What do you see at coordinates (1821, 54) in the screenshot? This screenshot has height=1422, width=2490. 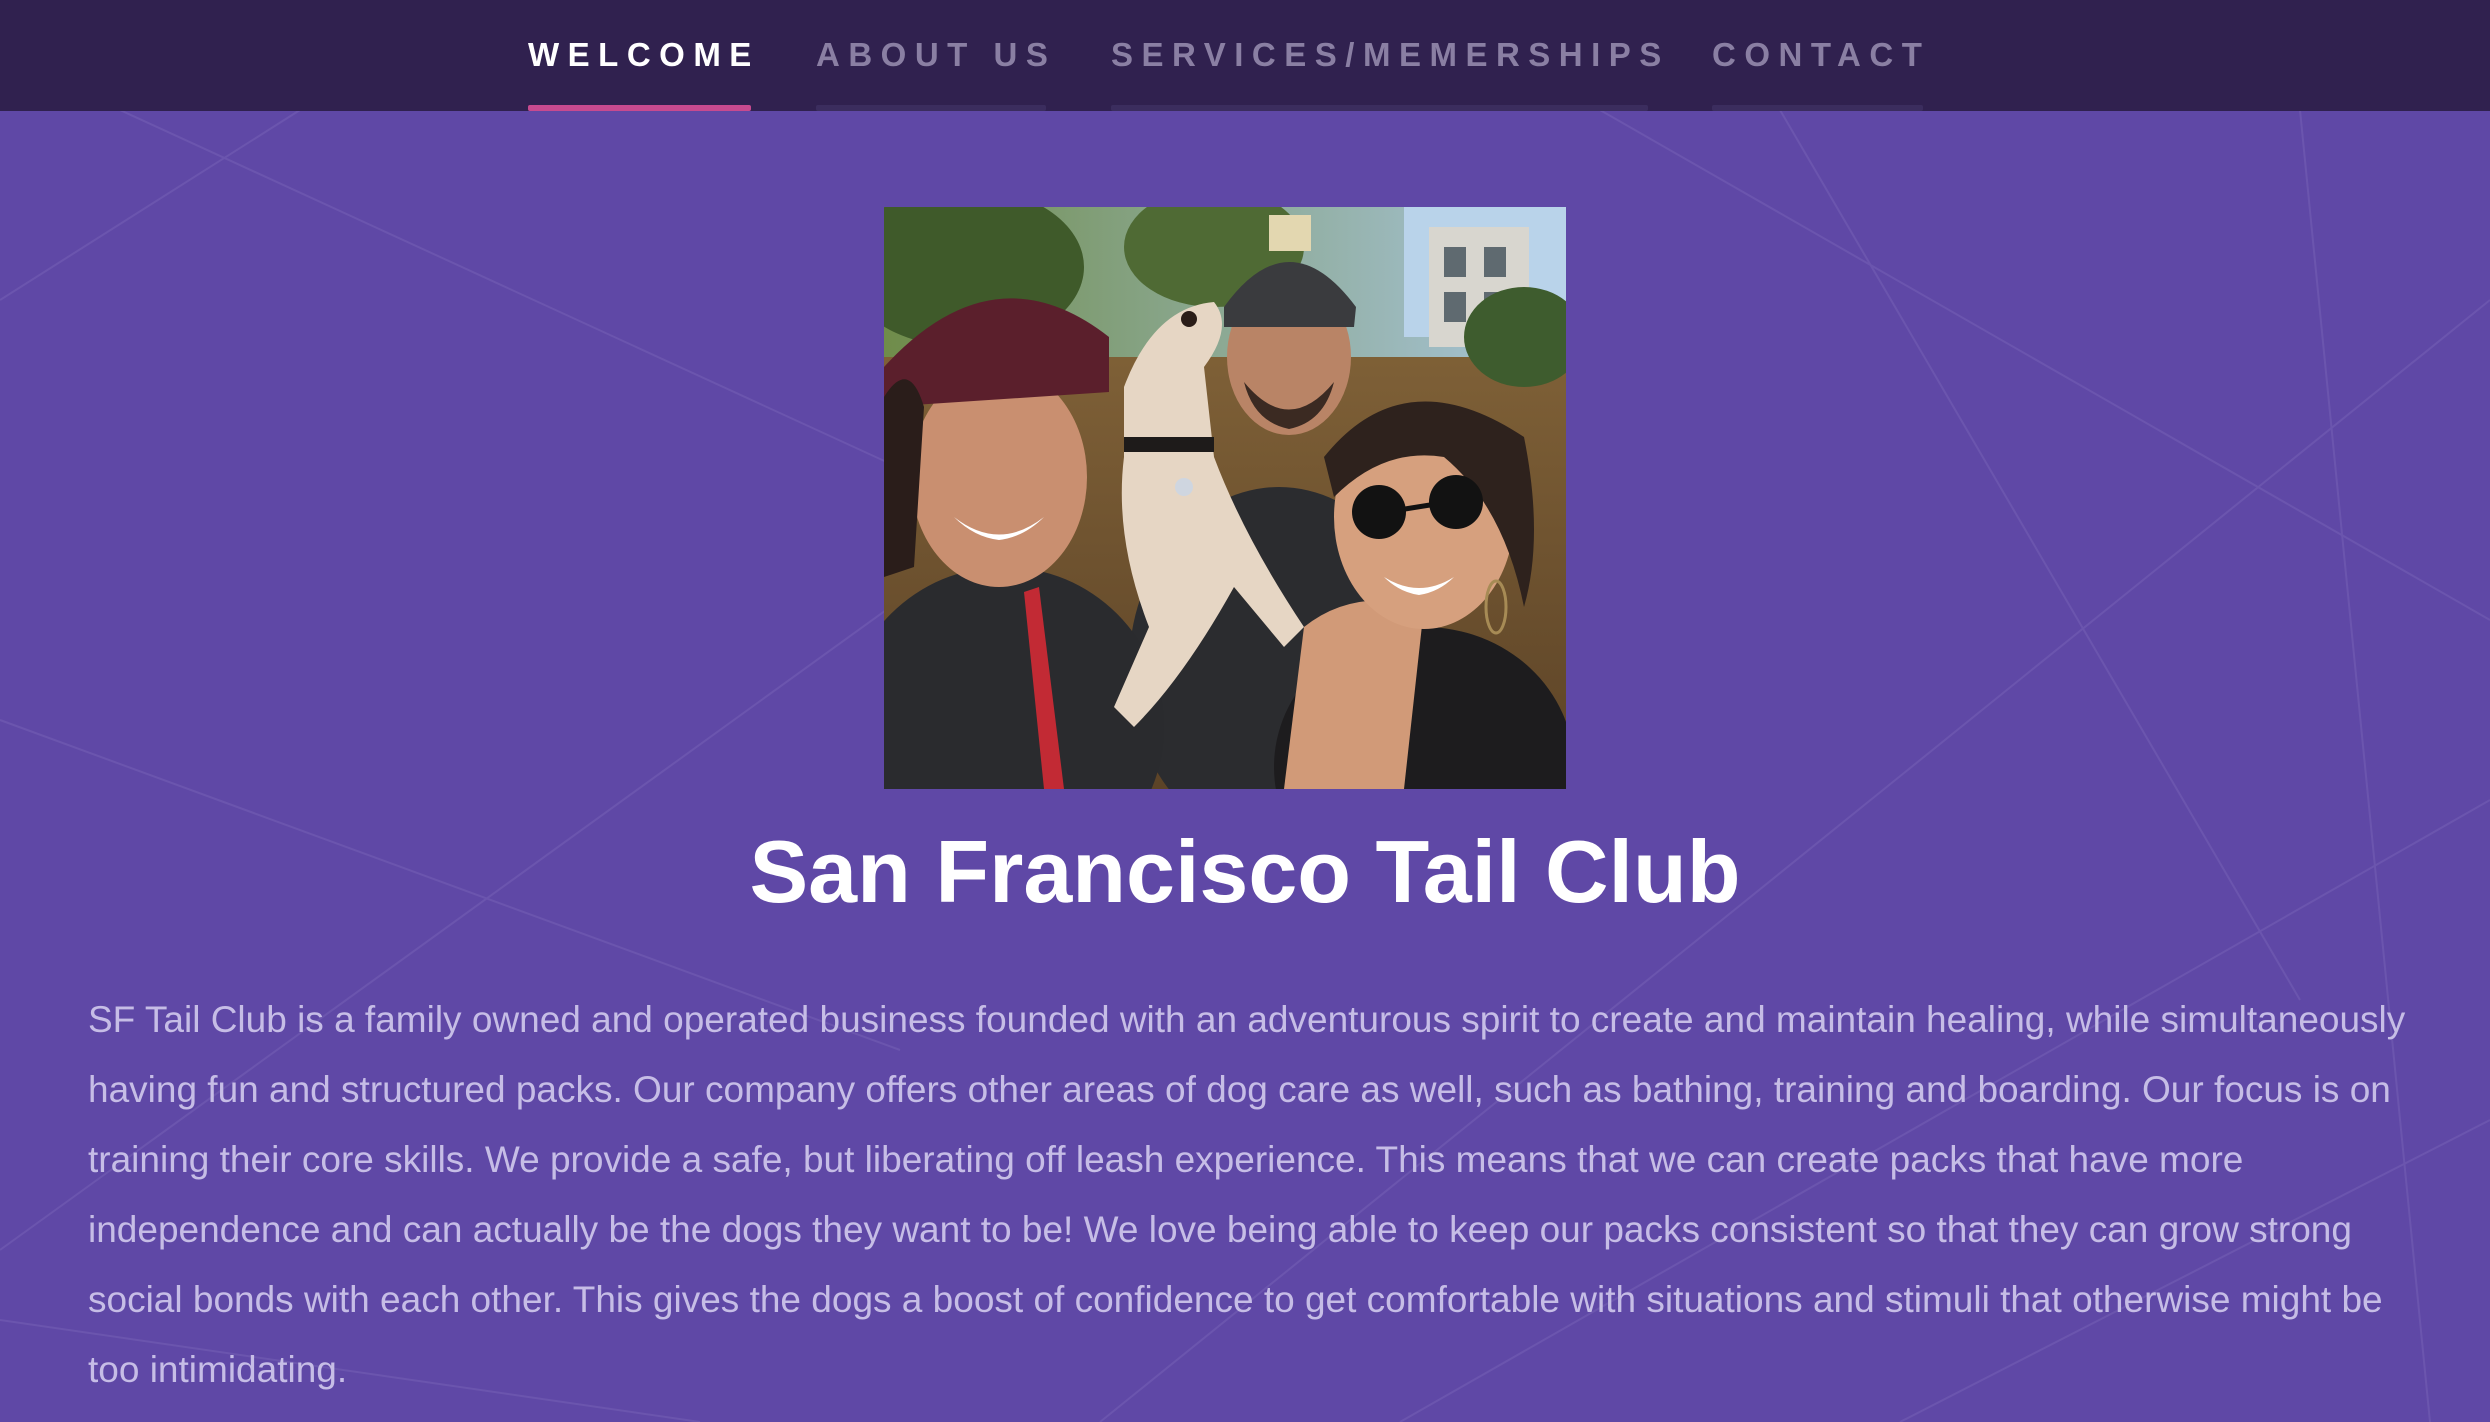 I see `nav-item-label: CONTACT` at bounding box center [1821, 54].